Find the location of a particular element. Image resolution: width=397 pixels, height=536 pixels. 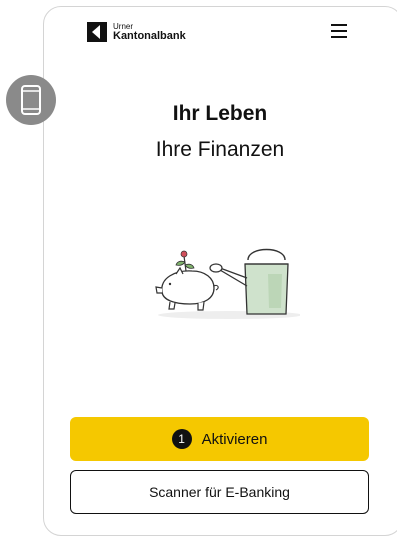

scanner-button: Scanner für E-Banking is located at coordinates (219, 492).